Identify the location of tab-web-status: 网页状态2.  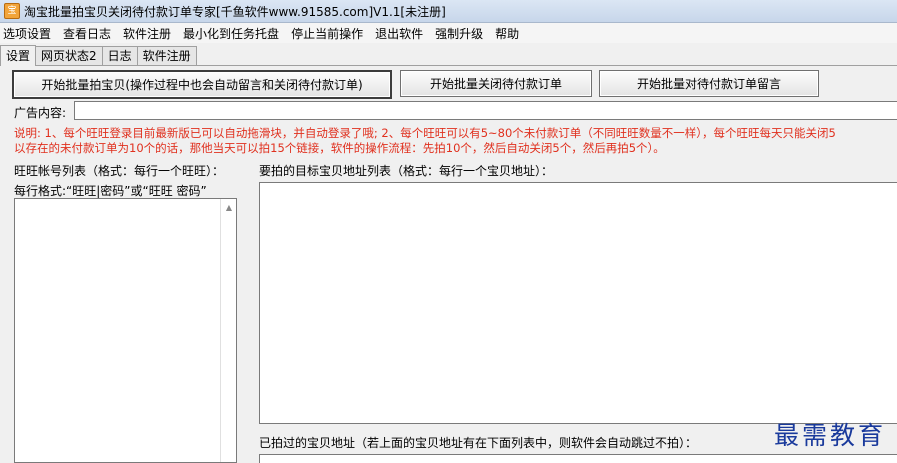
(69, 55).